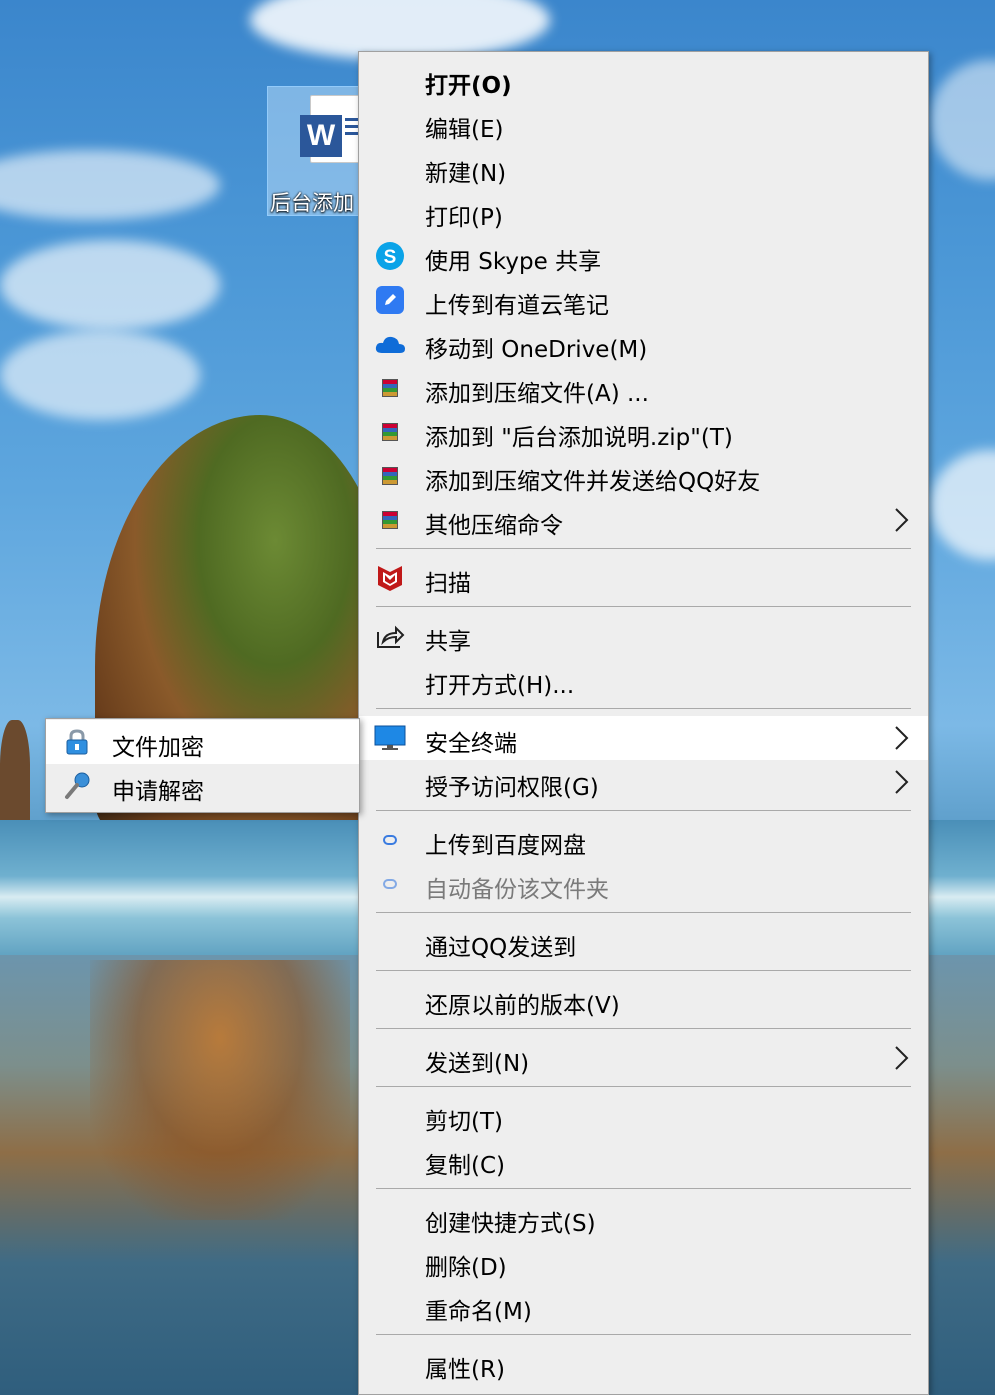 The height and width of the screenshot is (1395, 995). I want to click on monitor-icon, so click(390, 738).